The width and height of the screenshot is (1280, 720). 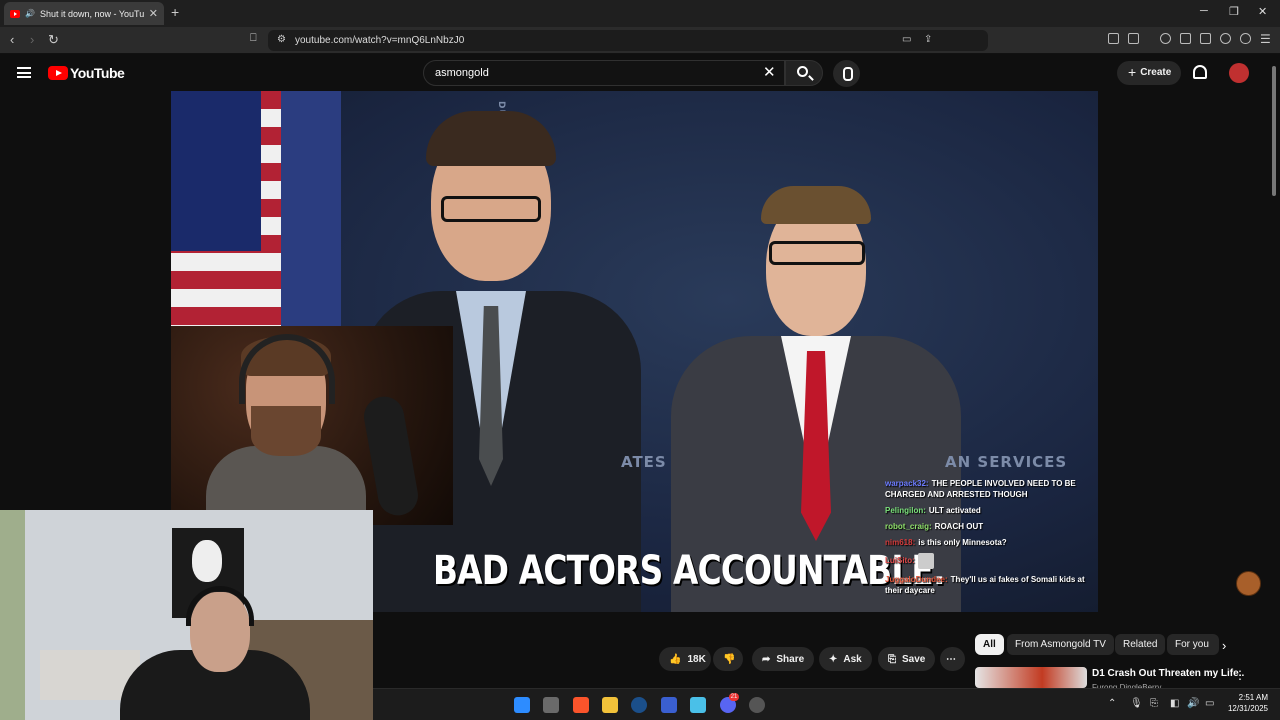 What do you see at coordinates (1112, 703) in the screenshot?
I see `show-hidden-icons-icon: ⌃` at bounding box center [1112, 703].